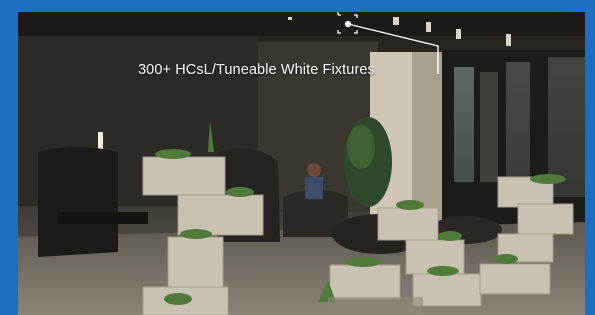 This screenshot has width=595, height=315. I want to click on fixture-caption: 300+ HCsL/Tuneable White Fixtures, so click(256, 70).